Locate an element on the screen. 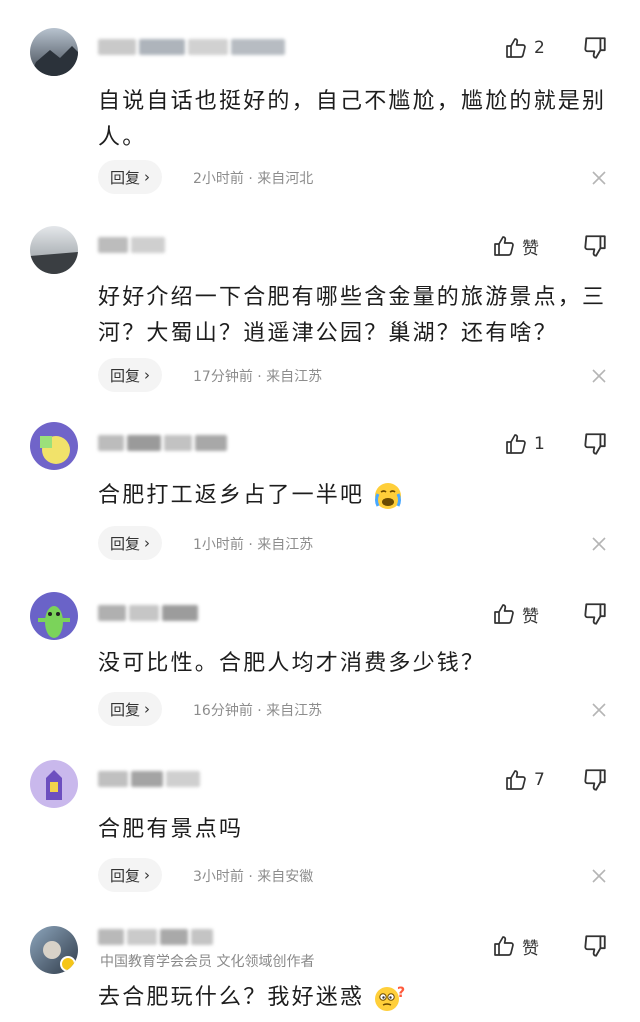 The width and height of the screenshot is (640, 1022). like-count: 2 is located at coordinates (539, 48).